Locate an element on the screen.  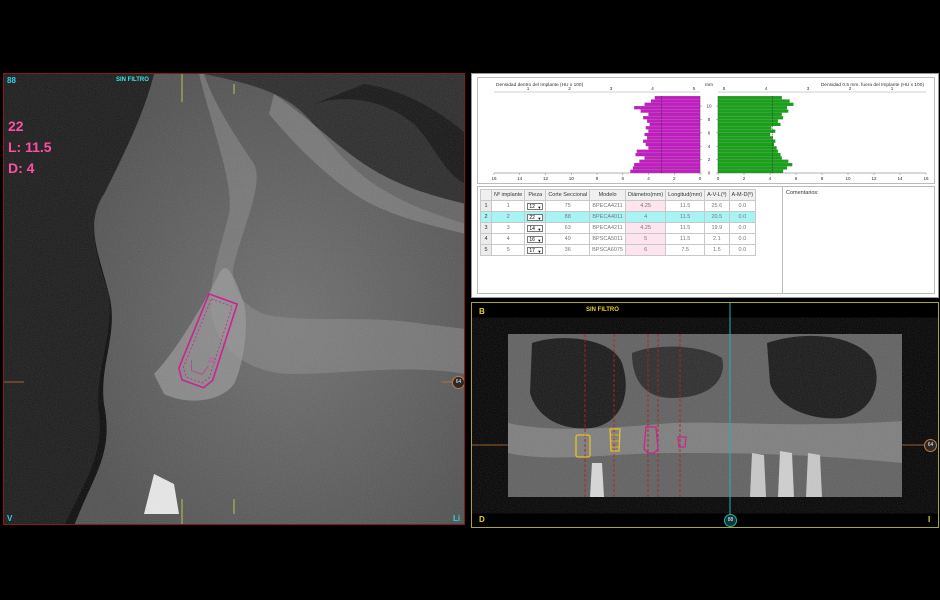
pieza-cell: 17 ▼ is located at coordinates (535, 250).